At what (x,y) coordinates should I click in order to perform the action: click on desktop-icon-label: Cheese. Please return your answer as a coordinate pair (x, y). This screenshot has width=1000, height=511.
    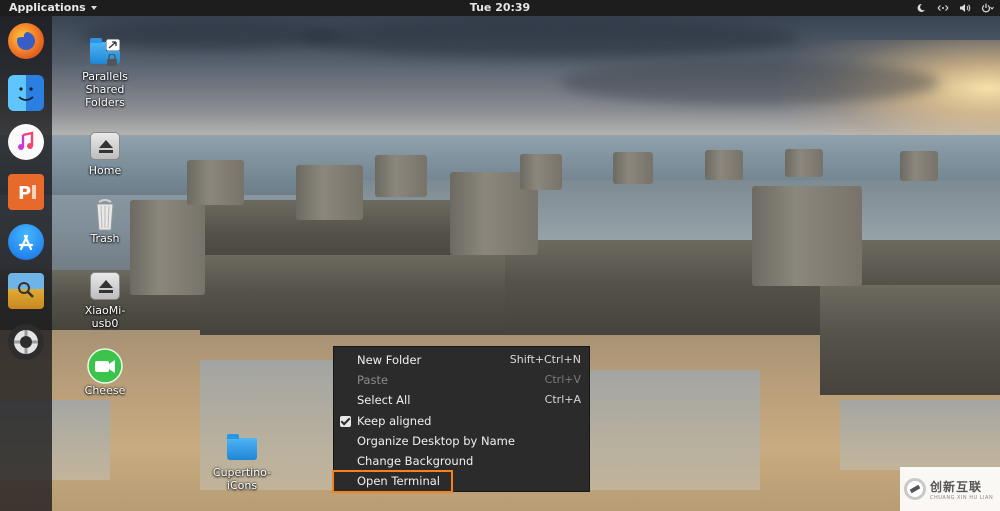
    Looking at the image, I should click on (105, 390).